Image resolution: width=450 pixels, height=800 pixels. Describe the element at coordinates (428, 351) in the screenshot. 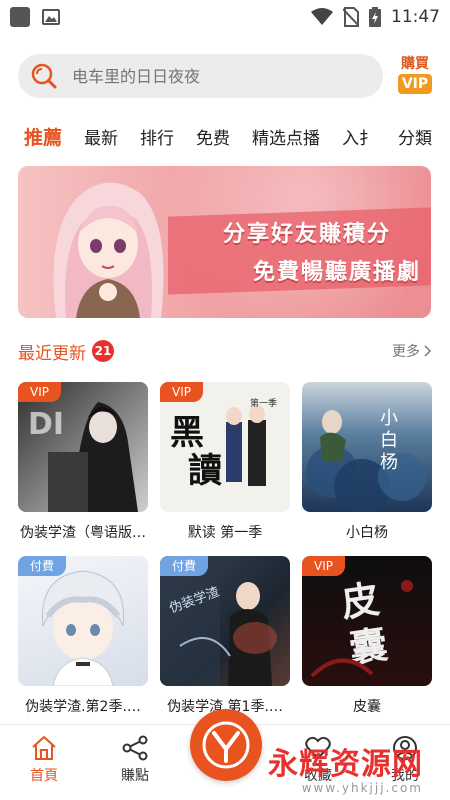

I see `chevron-right-icon` at that location.